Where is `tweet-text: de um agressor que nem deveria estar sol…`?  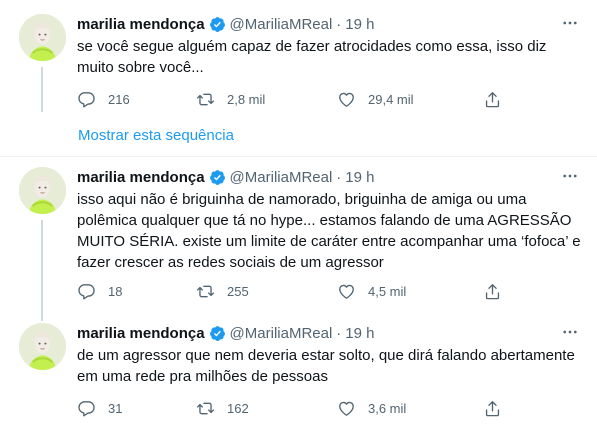
tweet-text: de um agressor que nem deveria estar sol… is located at coordinates (326, 366).